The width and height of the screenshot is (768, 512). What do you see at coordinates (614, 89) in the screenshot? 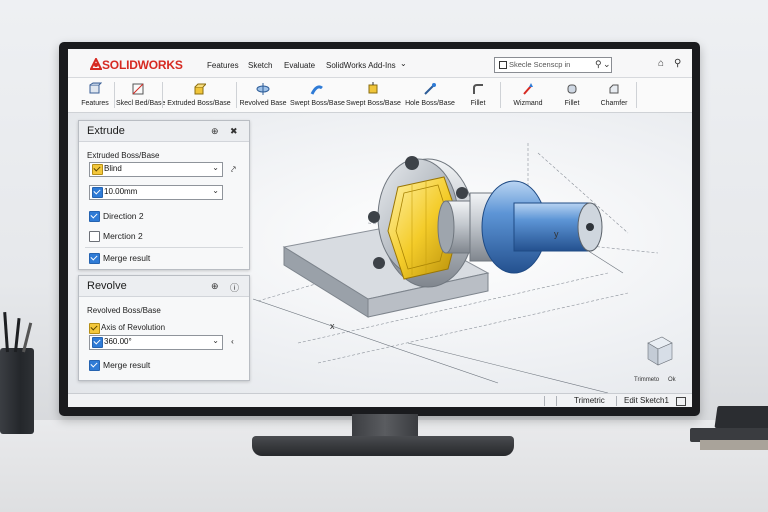
I see `chamfer-icon` at bounding box center [614, 89].